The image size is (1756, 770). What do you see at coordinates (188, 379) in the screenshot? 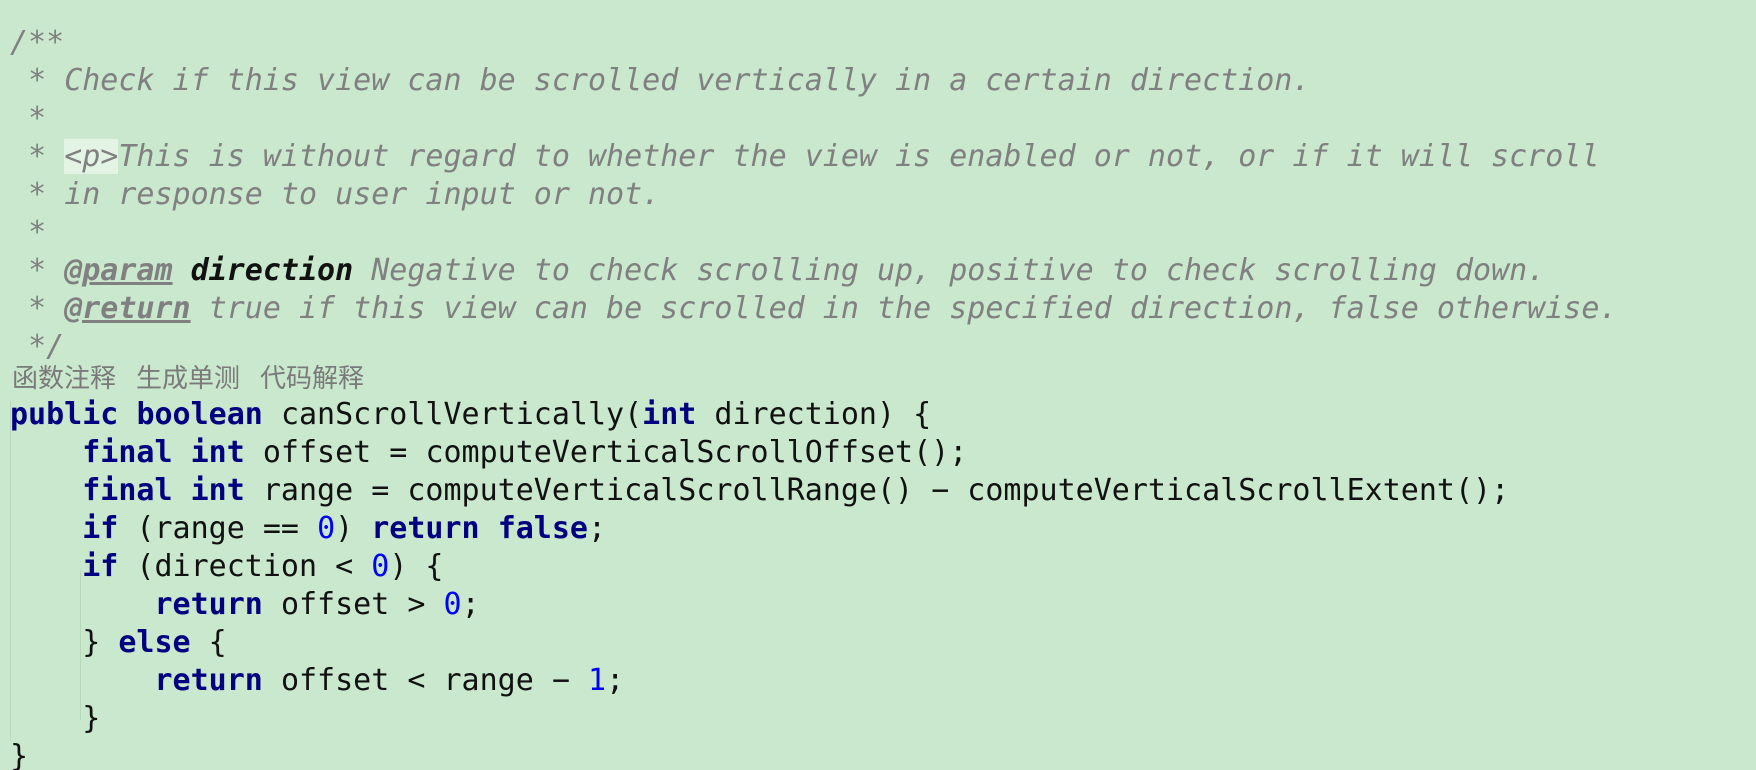
I see `hint-generate-unit-test: 生成单测` at bounding box center [188, 379].